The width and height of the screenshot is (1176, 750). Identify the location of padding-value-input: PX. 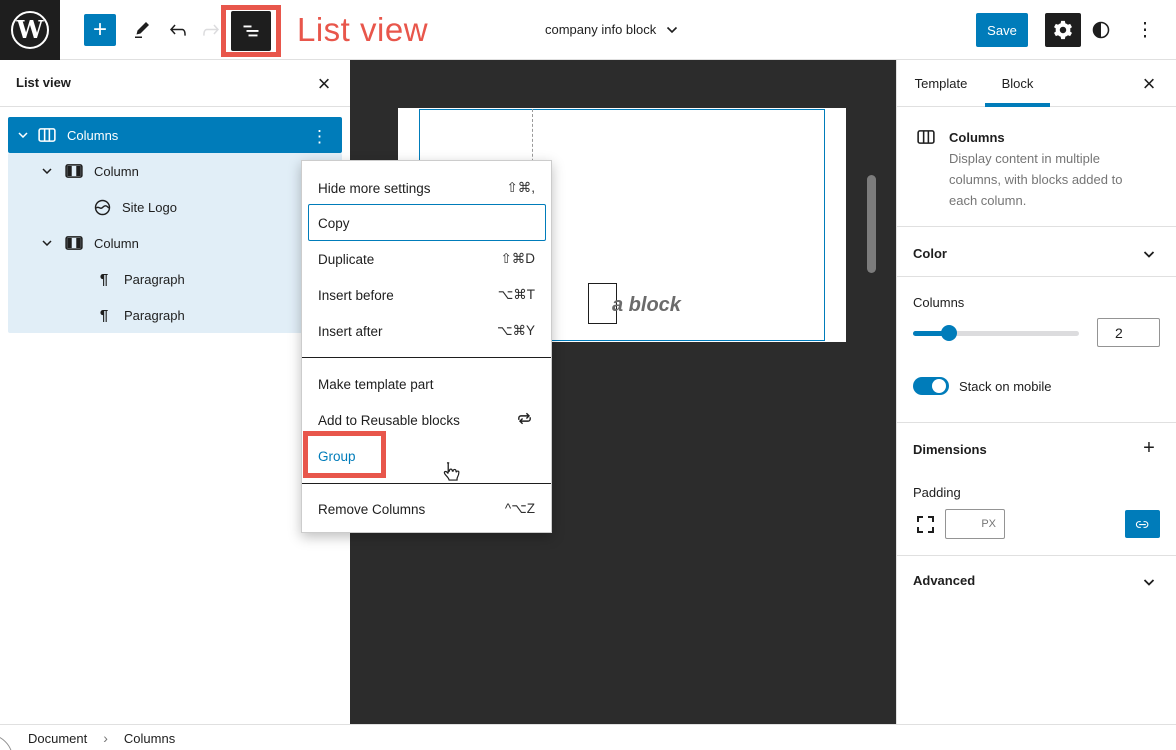
(975, 524).